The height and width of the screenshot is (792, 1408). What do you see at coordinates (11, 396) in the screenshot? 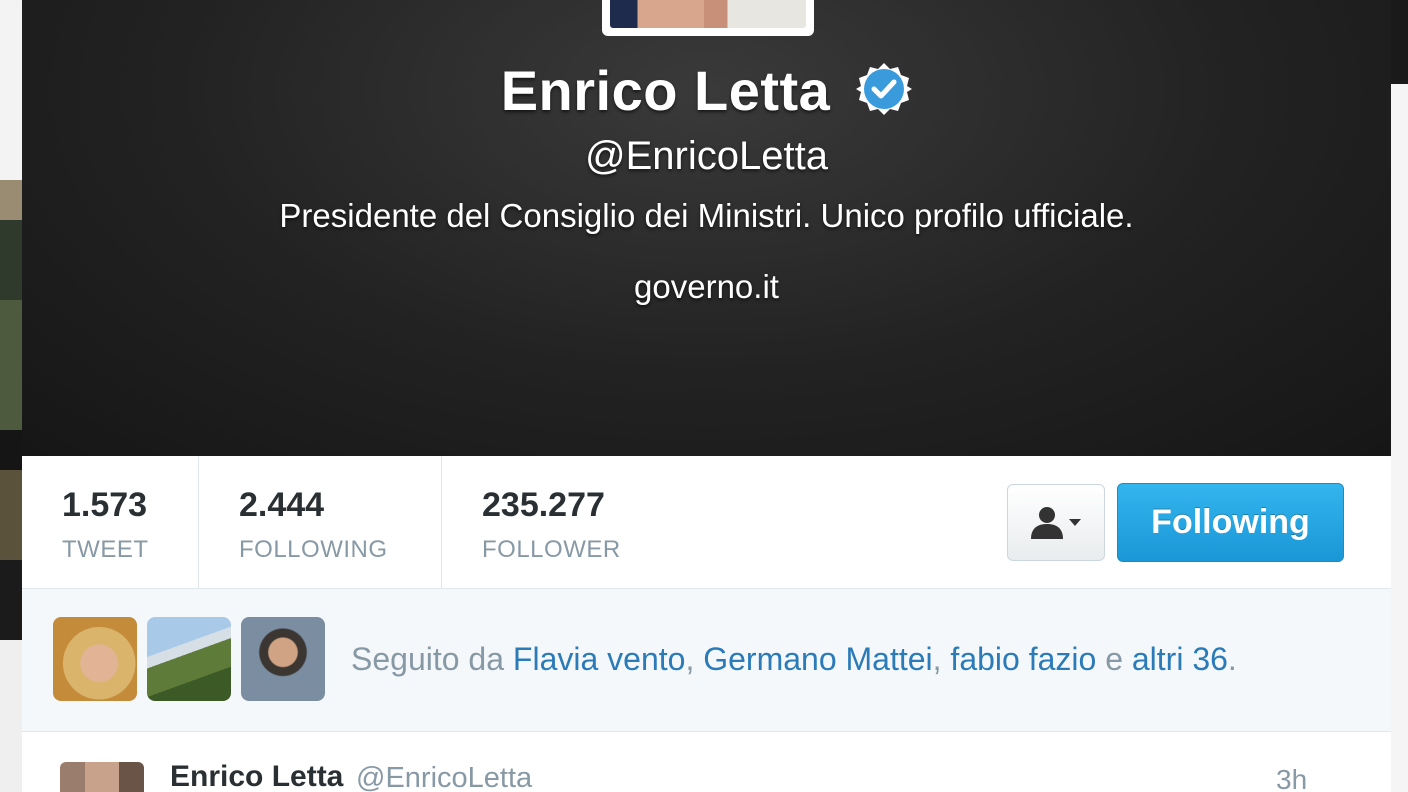
I see `background-page-left` at bounding box center [11, 396].